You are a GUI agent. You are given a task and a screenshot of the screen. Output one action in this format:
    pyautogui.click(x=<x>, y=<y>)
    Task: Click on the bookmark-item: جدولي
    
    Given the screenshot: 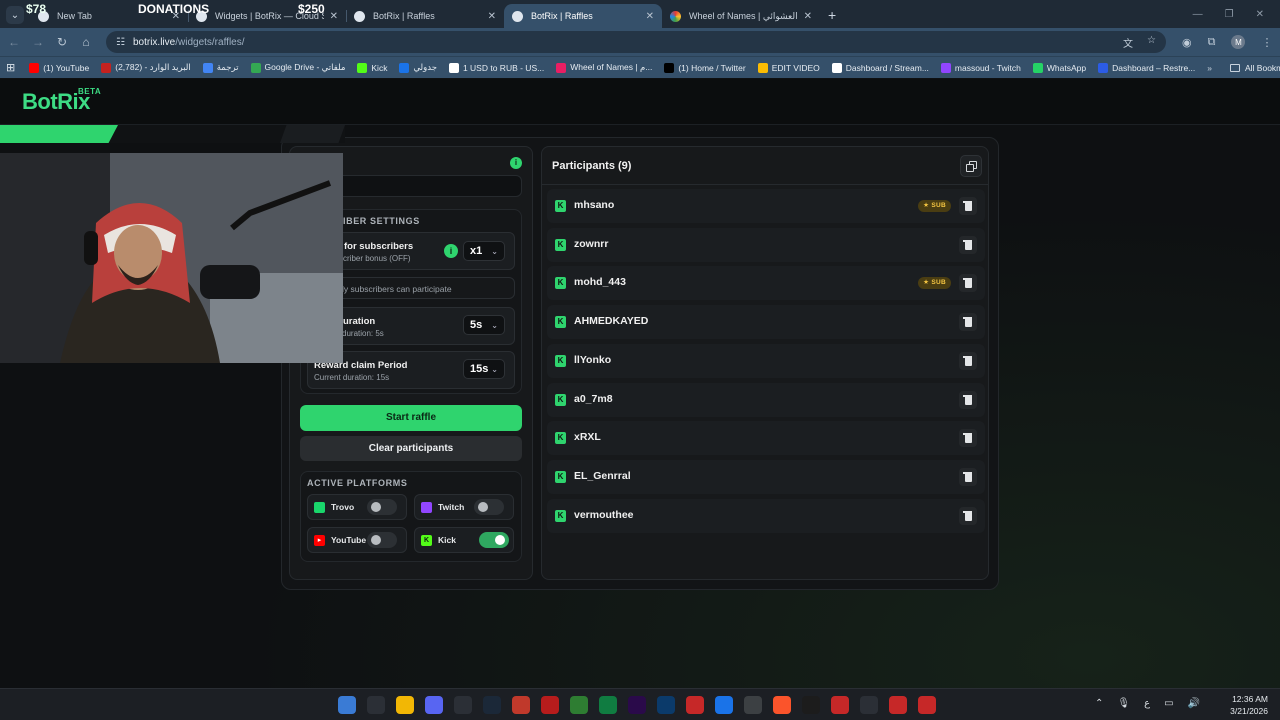 What is the action you would take?
    pyautogui.click(x=418, y=67)
    